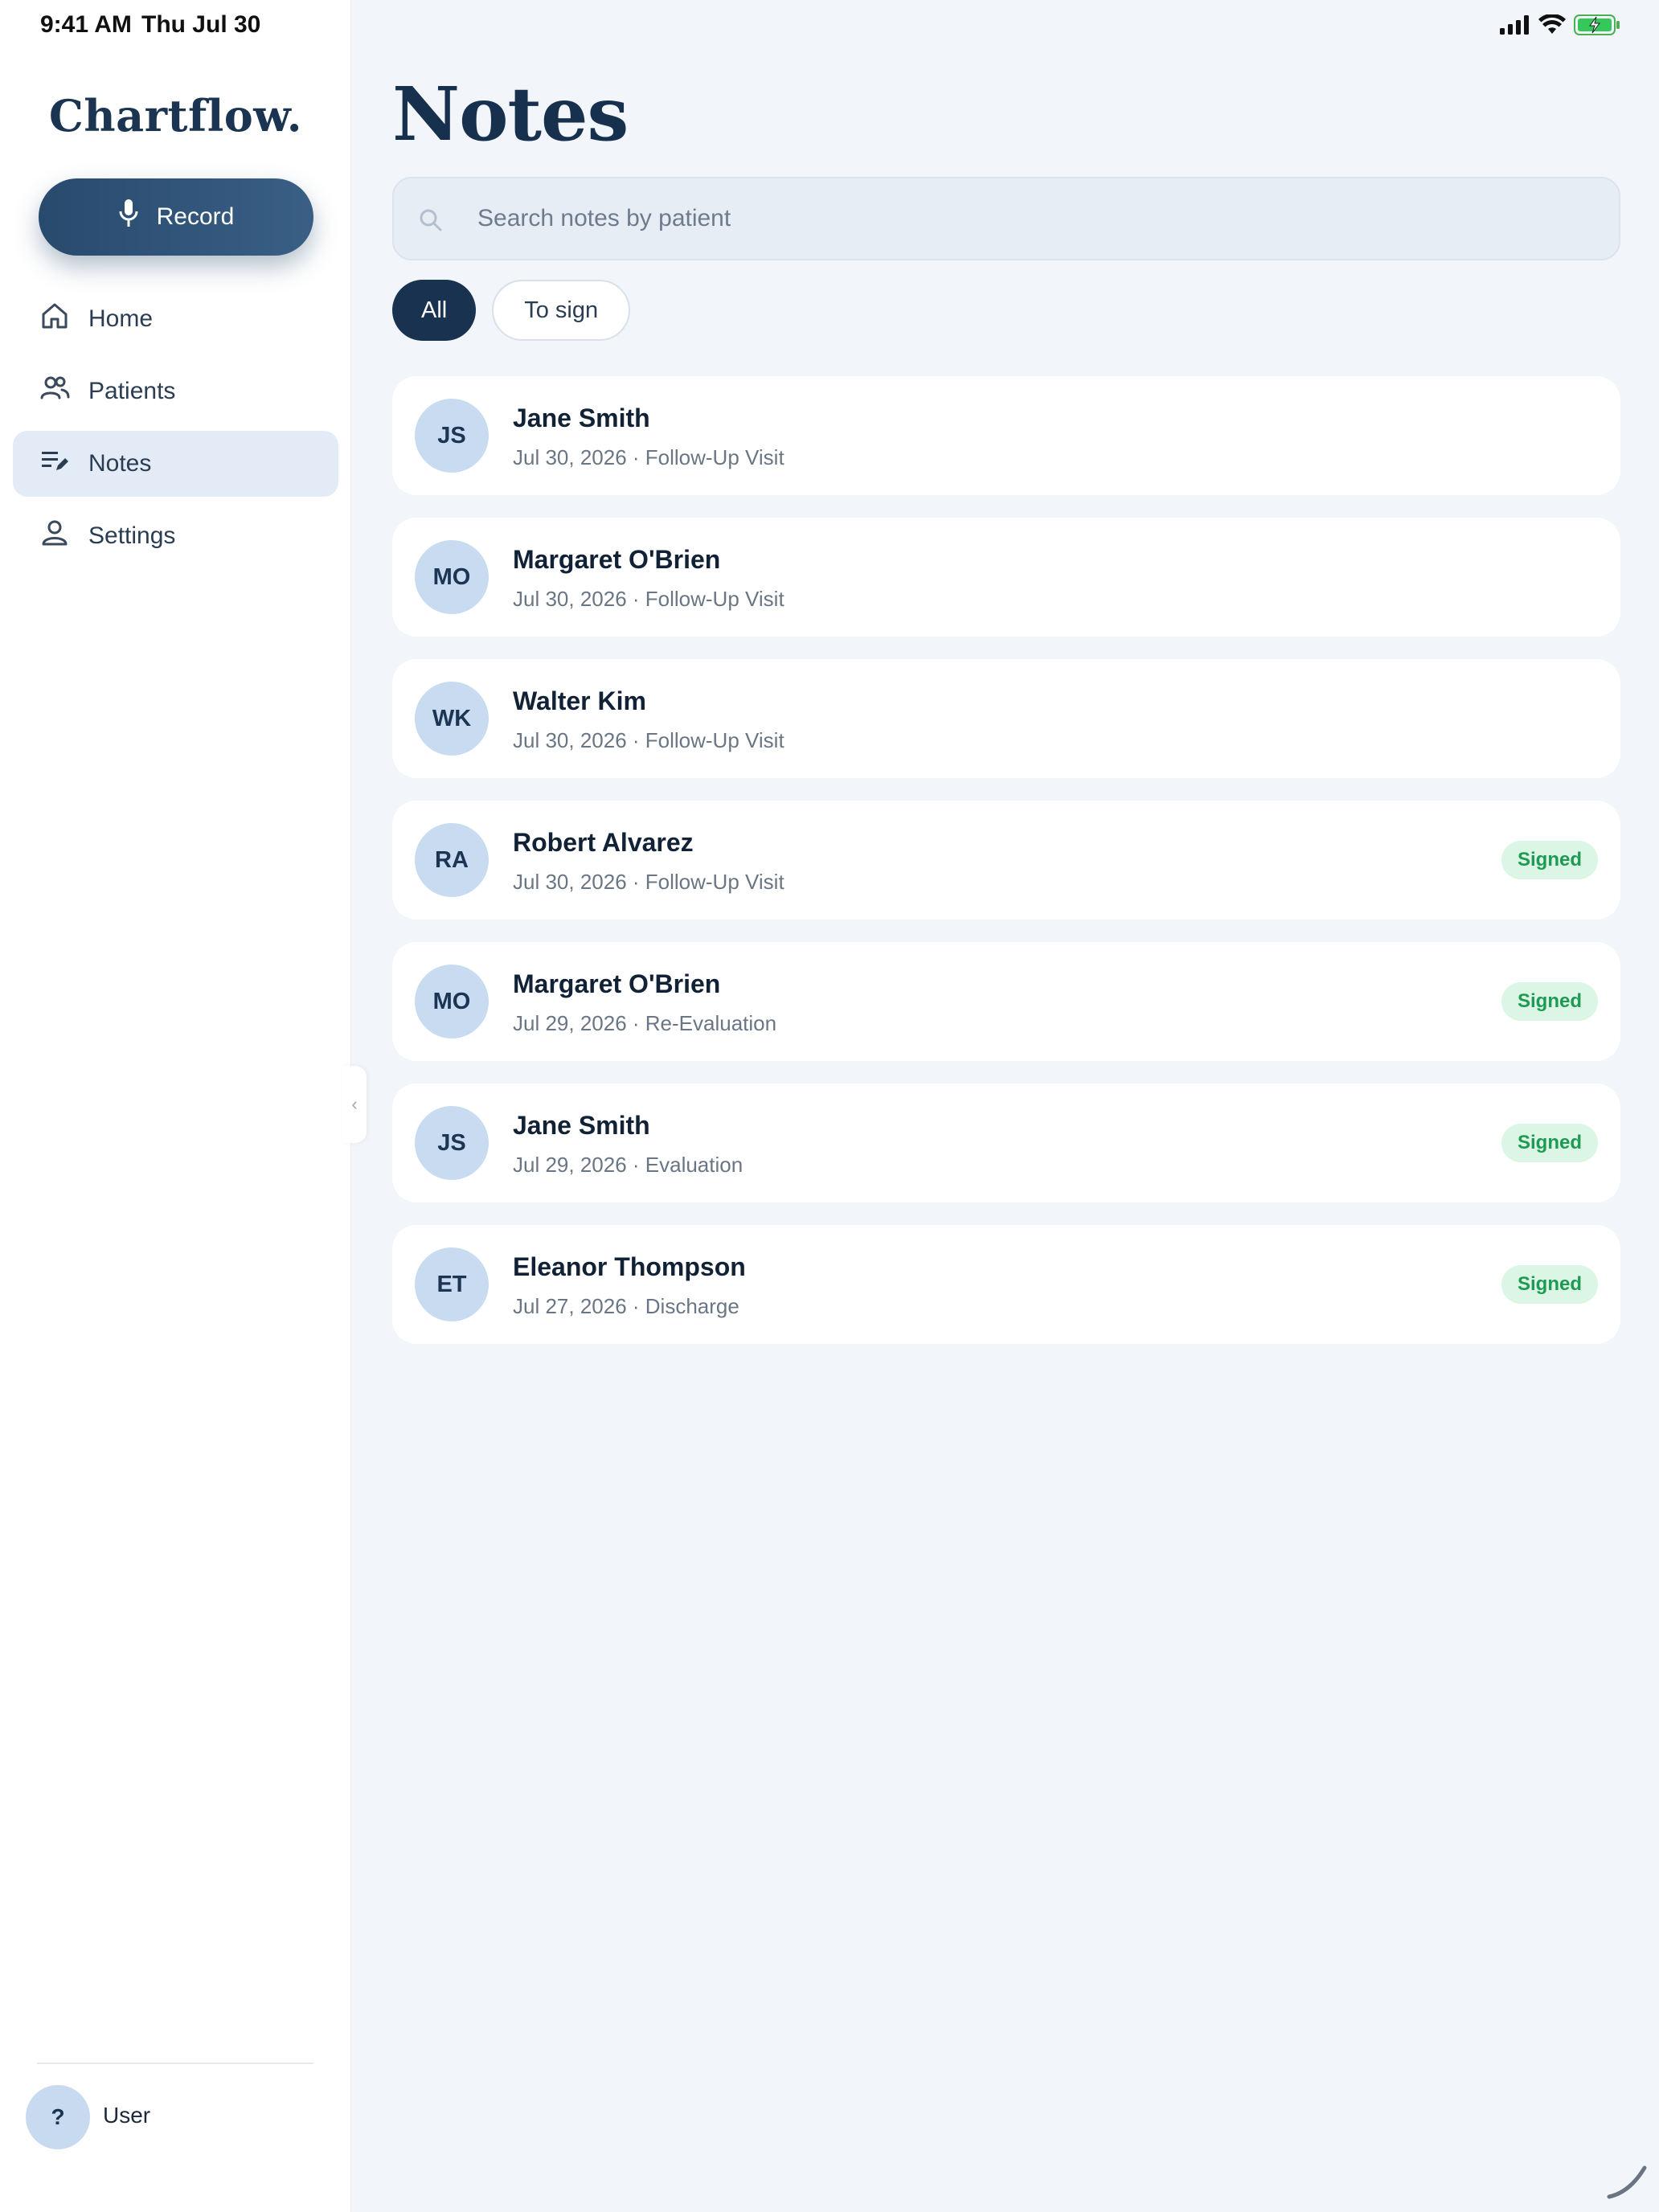  I want to click on page-title: Notes, so click(510, 114).